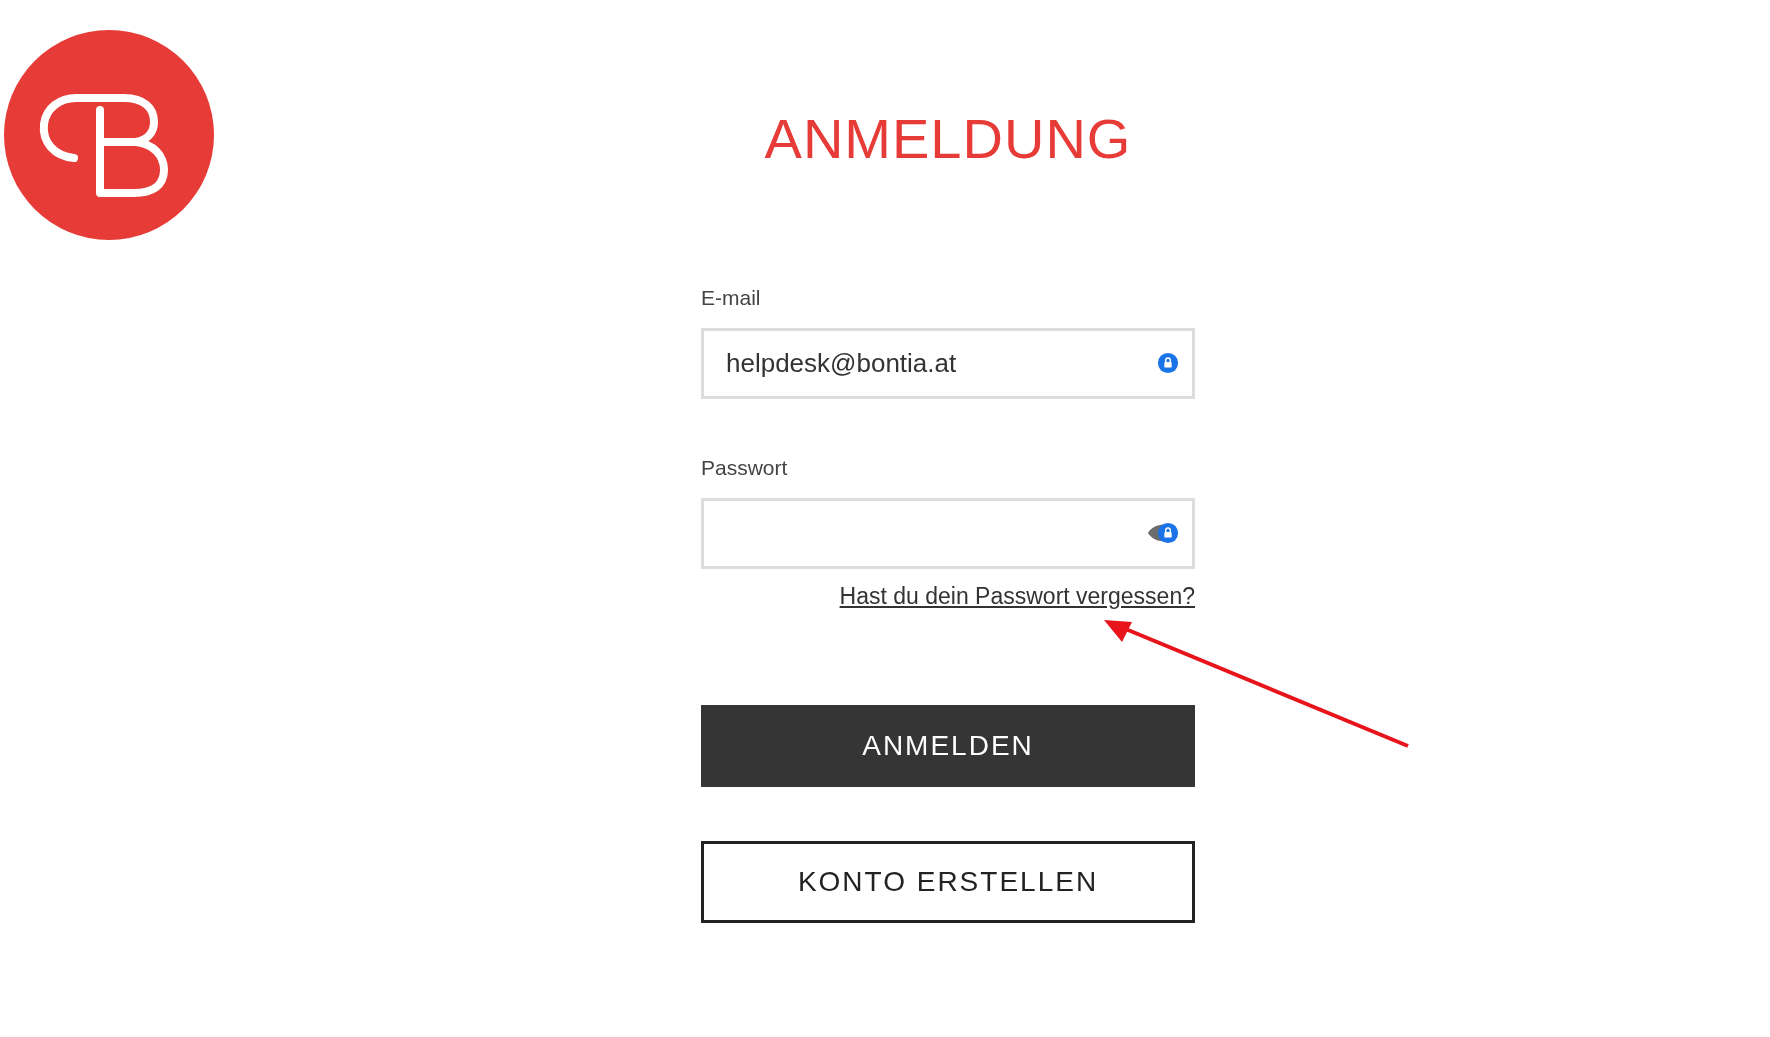 The height and width of the screenshot is (1037, 1770). What do you see at coordinates (1162, 533) in the screenshot?
I see `eye-lock-icon` at bounding box center [1162, 533].